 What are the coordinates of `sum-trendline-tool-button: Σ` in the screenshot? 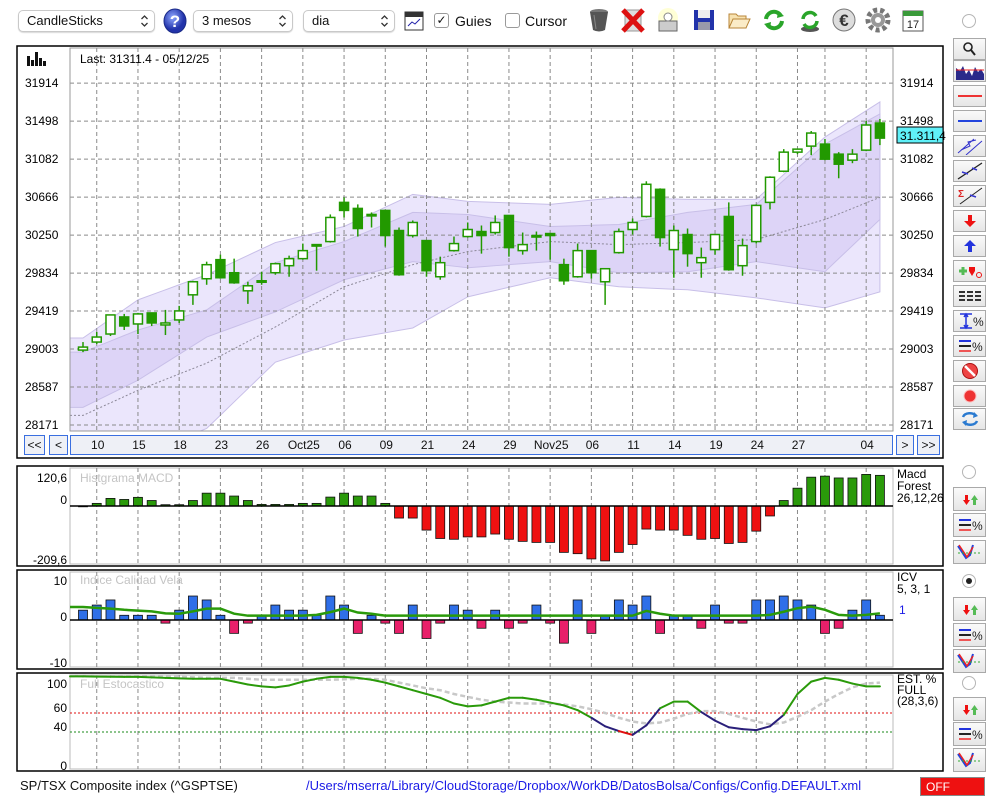 It's located at (969, 196).